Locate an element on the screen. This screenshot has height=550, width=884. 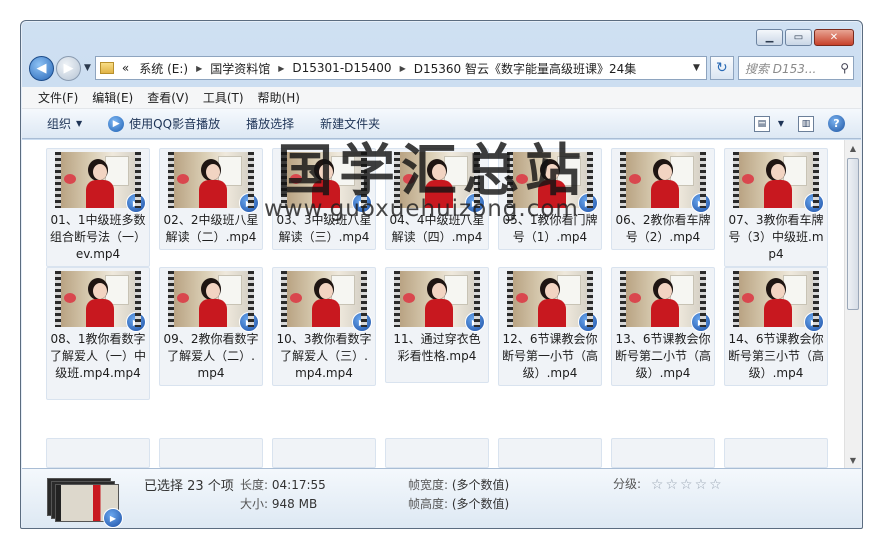
file-item: ▶ 10、3教你看数字了解爱人（三）.mp4.mp4 is located at coordinates (324, 326).